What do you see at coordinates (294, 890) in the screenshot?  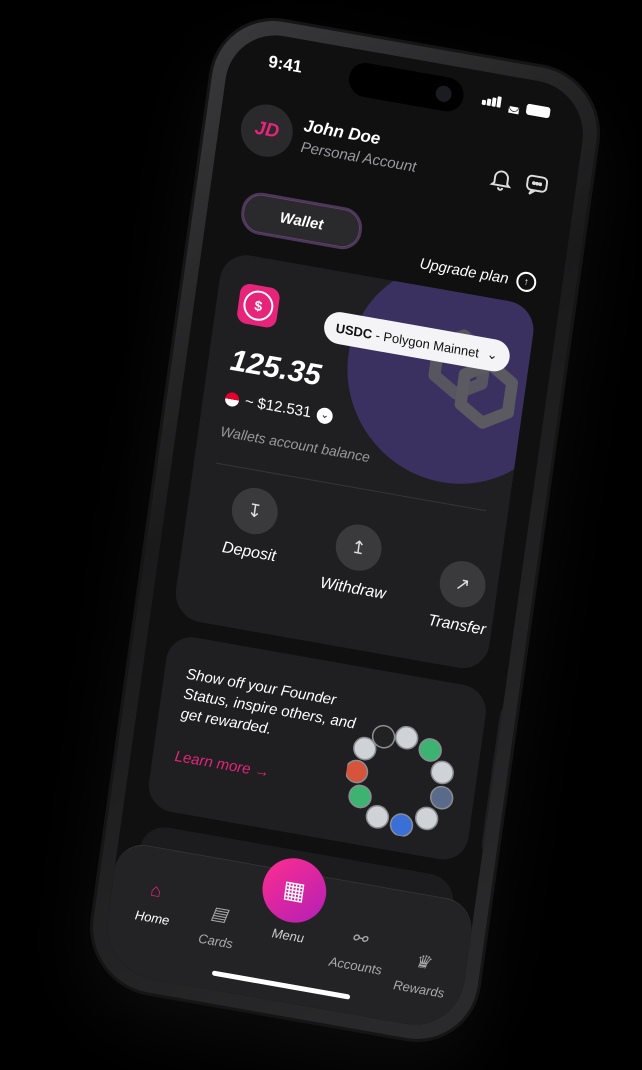 I see `grid-icon: ▦` at bounding box center [294, 890].